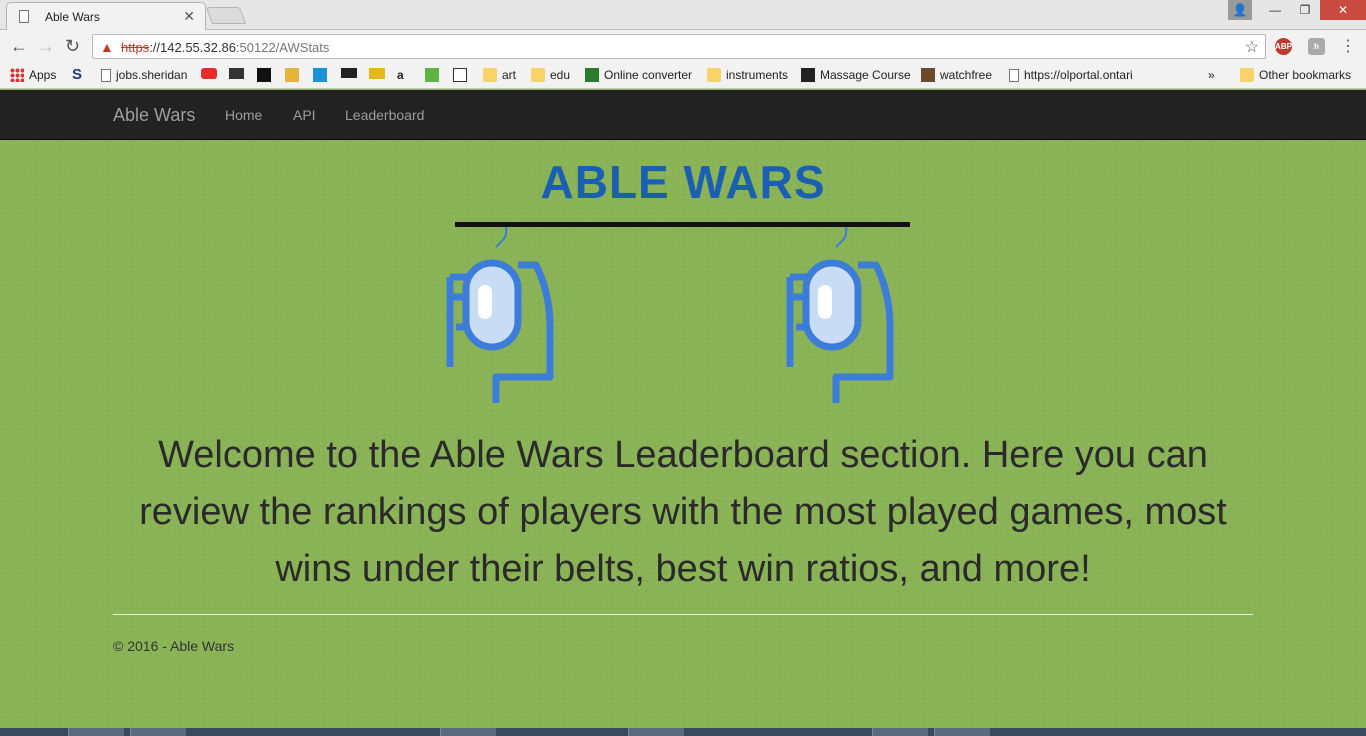 Image resolution: width=1366 pixels, height=736 pixels. What do you see at coordinates (1252, 47) in the screenshot?
I see `bookmark-star-icon: ☆` at bounding box center [1252, 47].